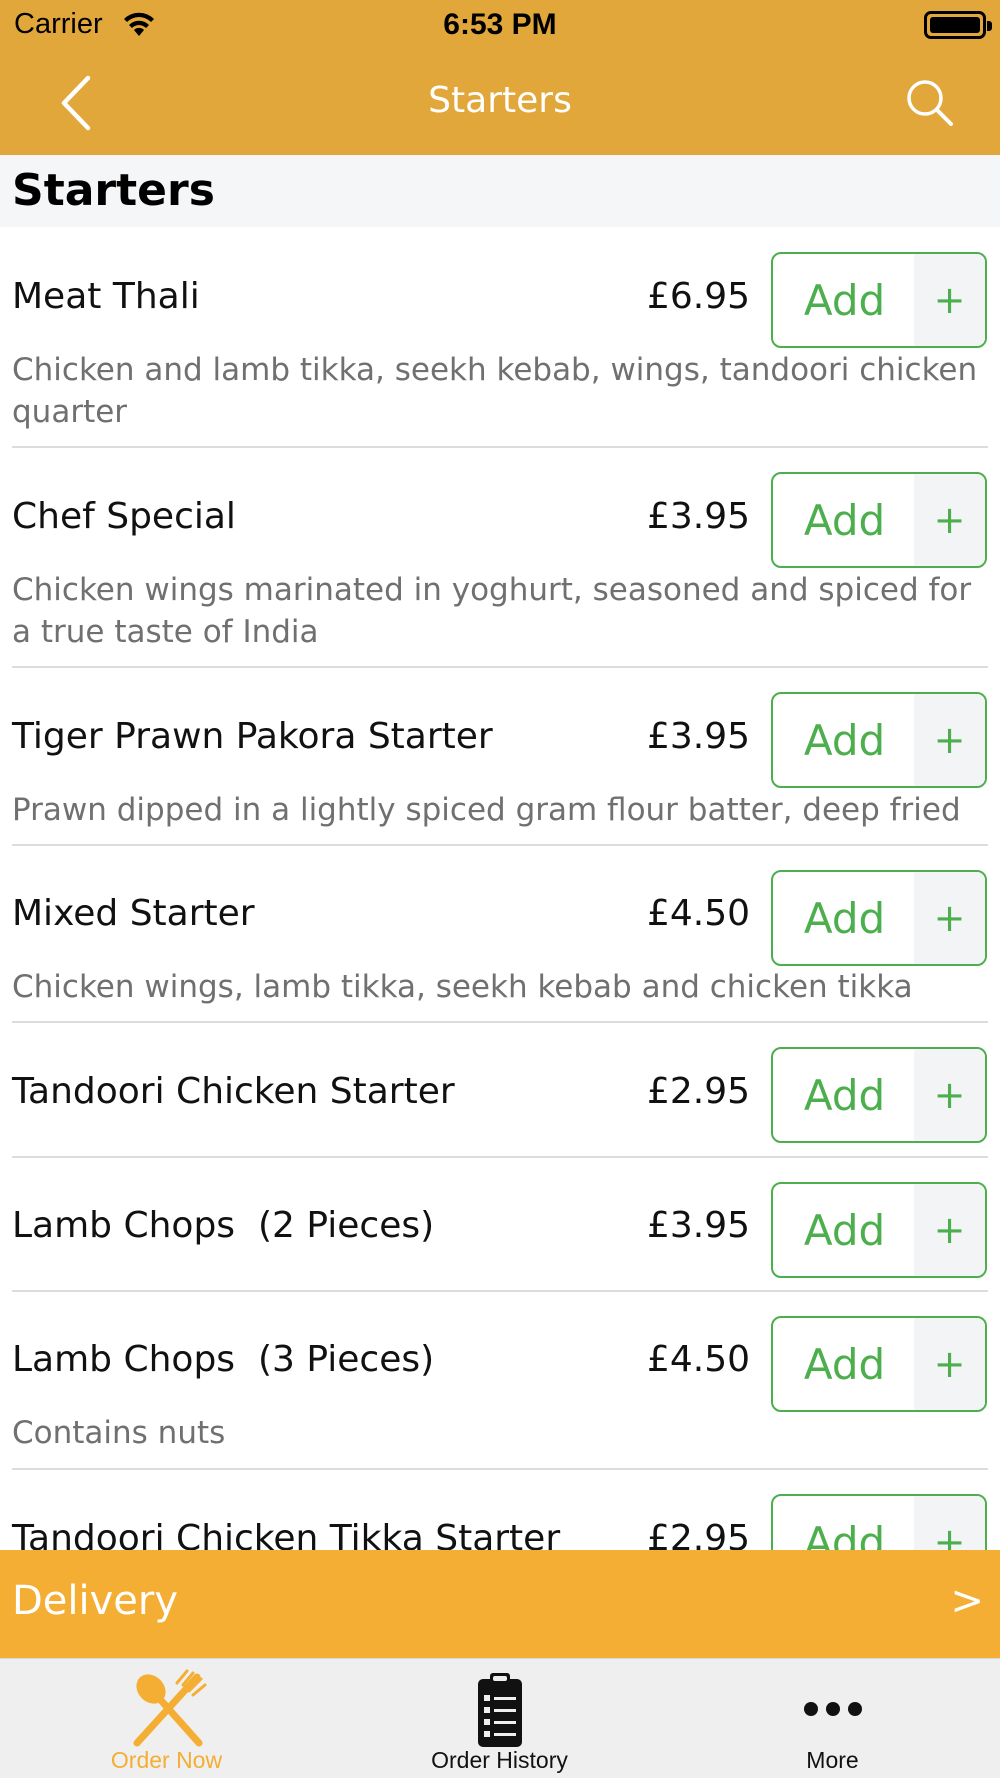 The image size is (1000, 1778). I want to click on clock: 6:53 PM, so click(500, 24).